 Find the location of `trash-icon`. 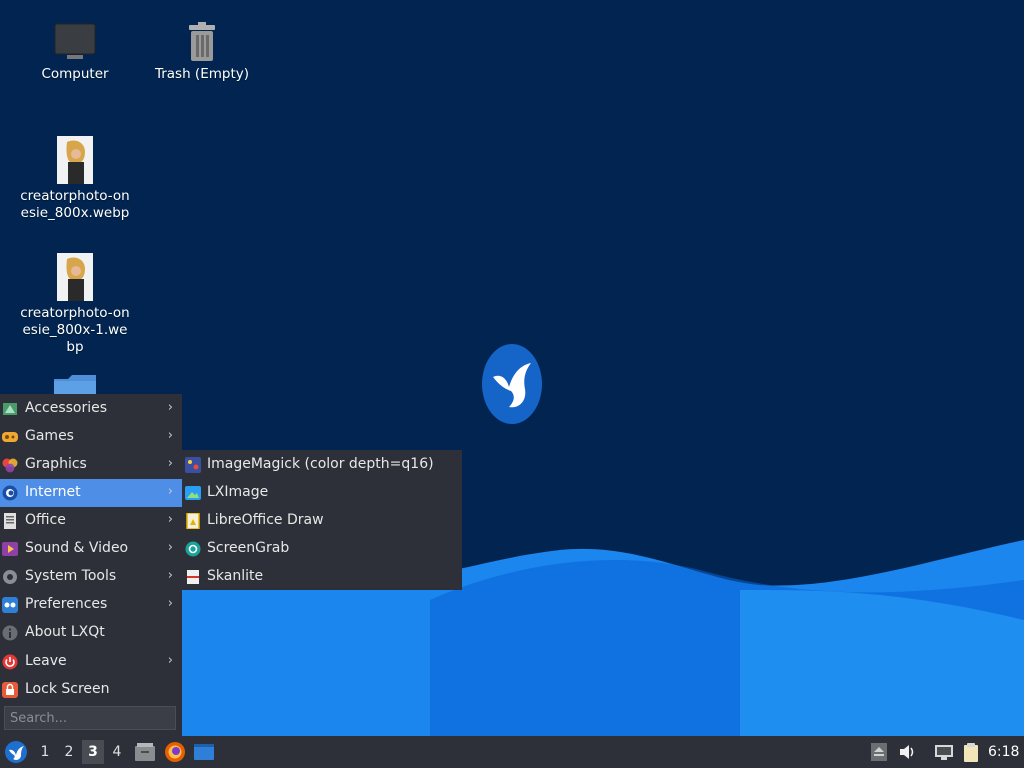

trash-icon is located at coordinates (202, 41).